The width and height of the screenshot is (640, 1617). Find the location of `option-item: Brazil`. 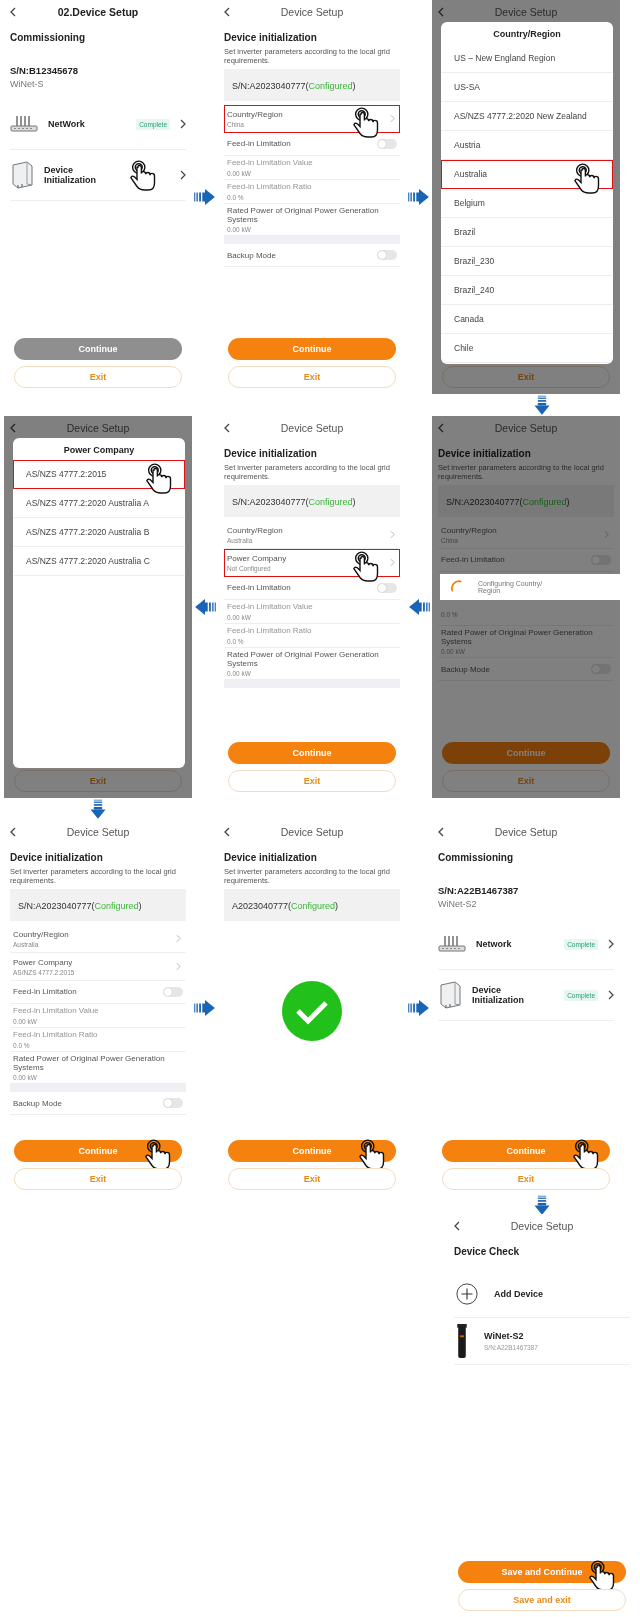

option-item: Brazil is located at coordinates (527, 232).